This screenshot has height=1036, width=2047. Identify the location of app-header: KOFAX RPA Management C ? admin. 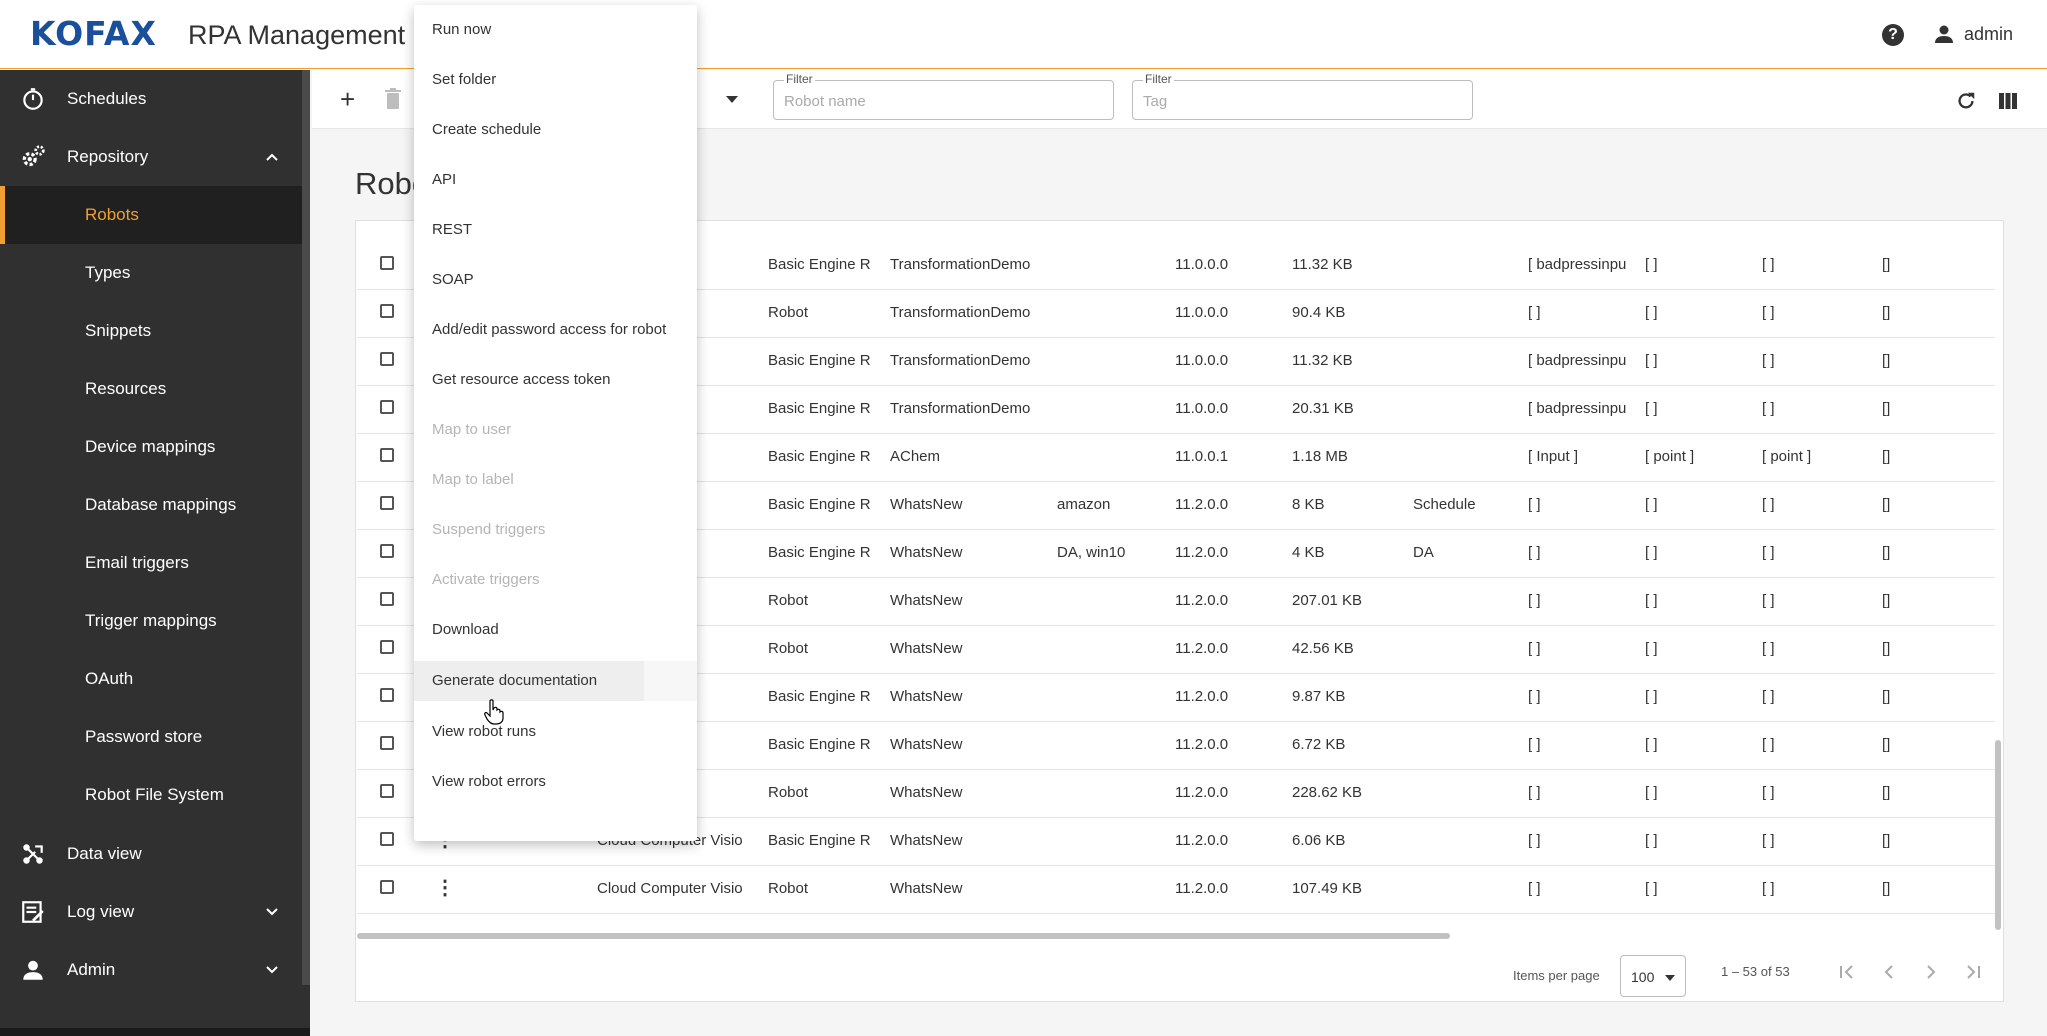
(1023, 34).